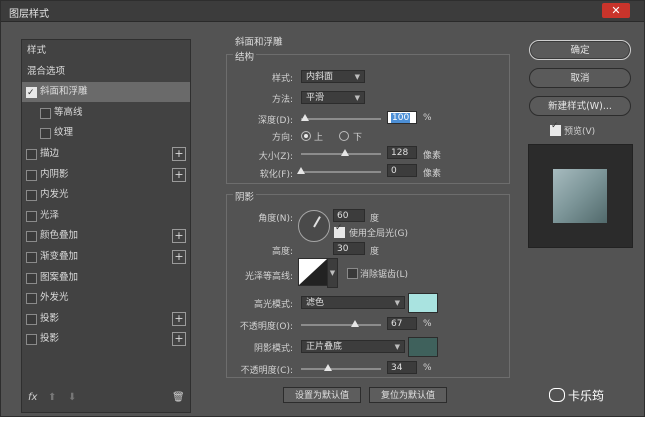 The image size is (645, 426). What do you see at coordinates (106, 236) in the screenshot?
I see `style-list-item: 颜色叠加 +` at bounding box center [106, 236].